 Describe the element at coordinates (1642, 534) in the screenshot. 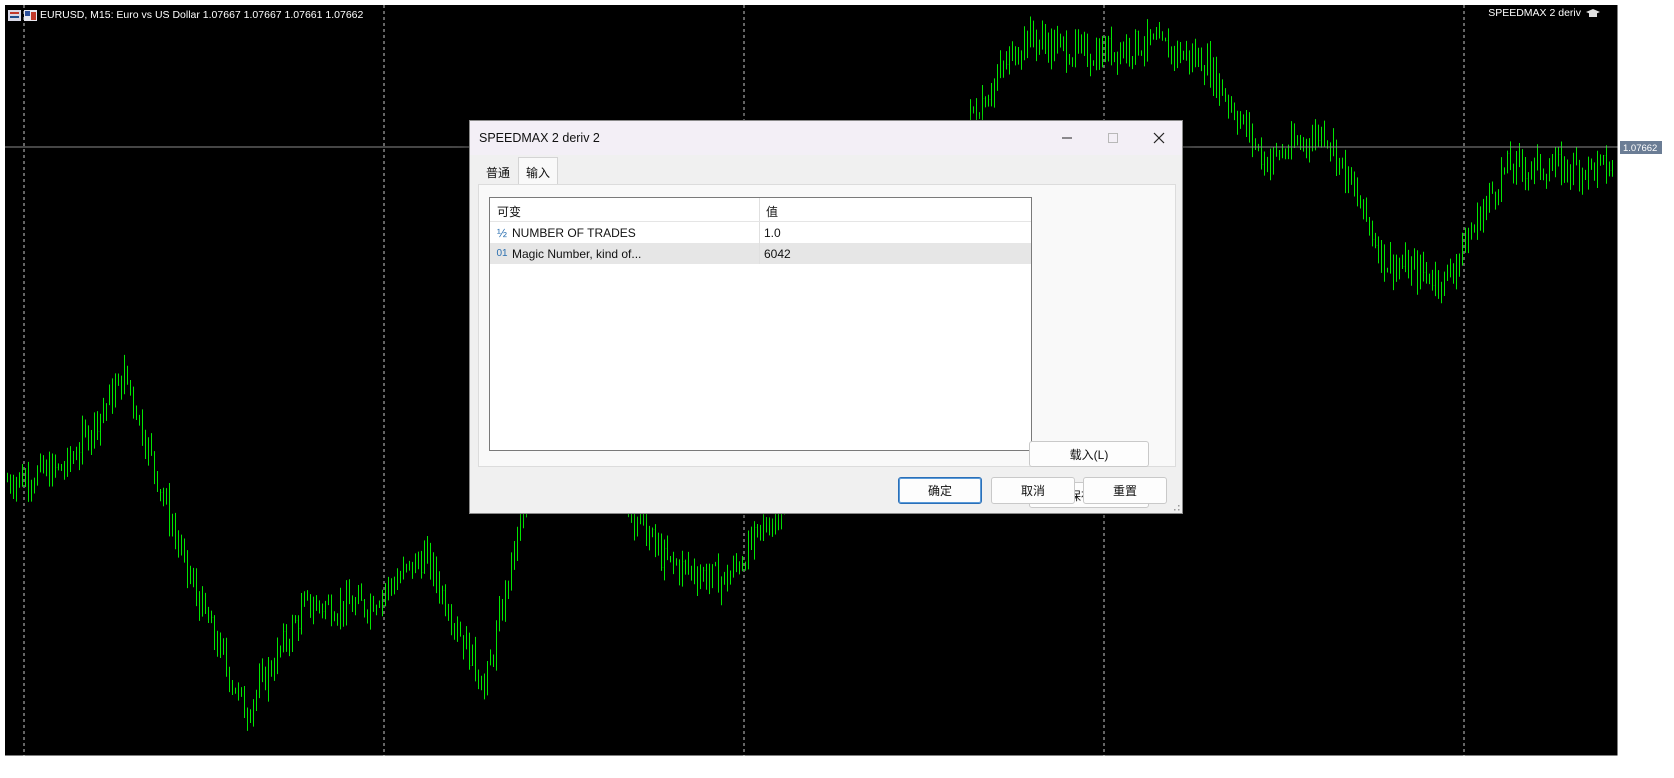

I see `price-tick-label: 1.07045` at that location.